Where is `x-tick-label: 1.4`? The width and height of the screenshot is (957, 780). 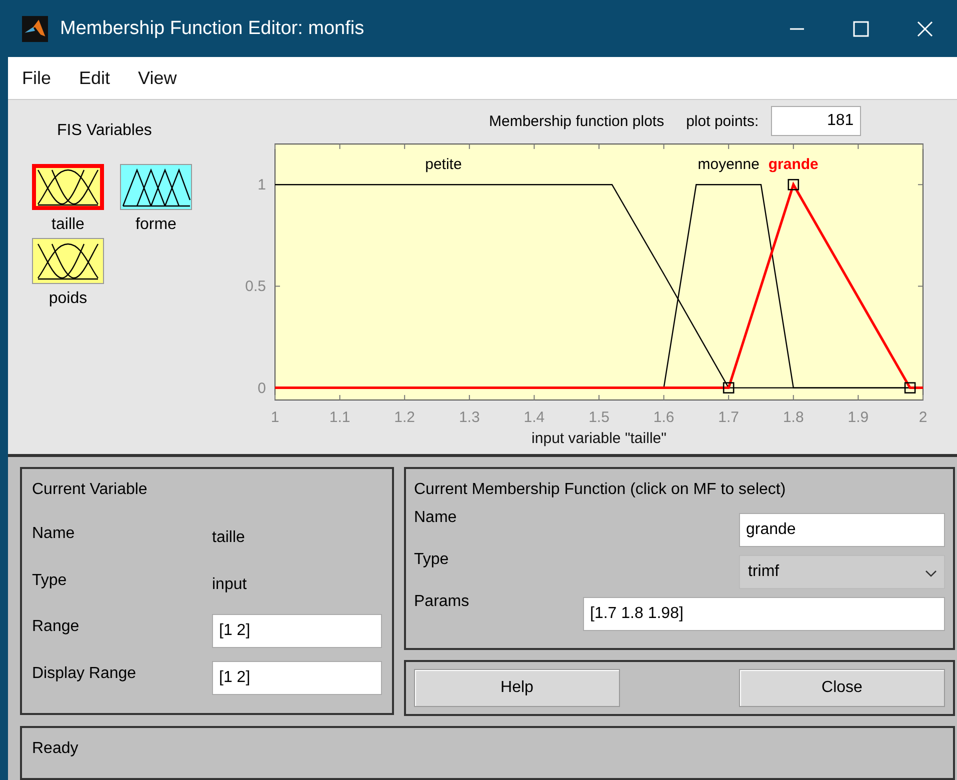
x-tick-label: 1.4 is located at coordinates (534, 417).